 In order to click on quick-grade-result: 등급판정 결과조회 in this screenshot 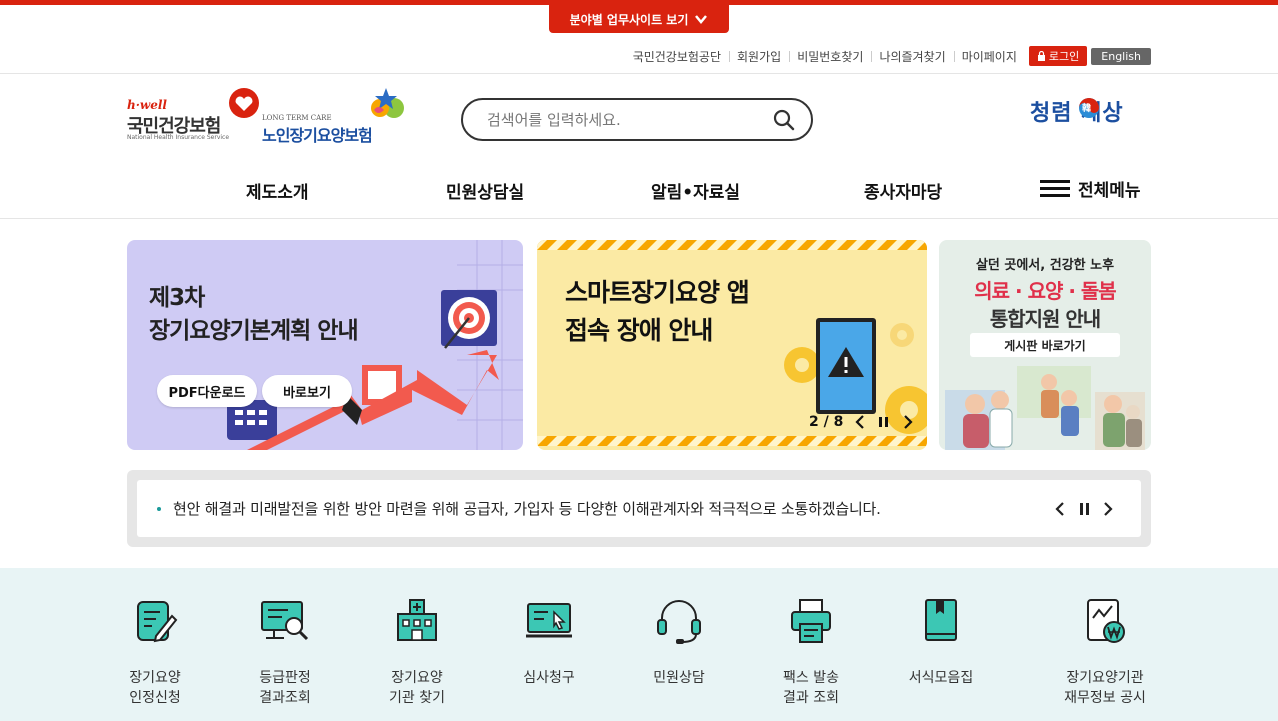, I will do `click(285, 652)`.